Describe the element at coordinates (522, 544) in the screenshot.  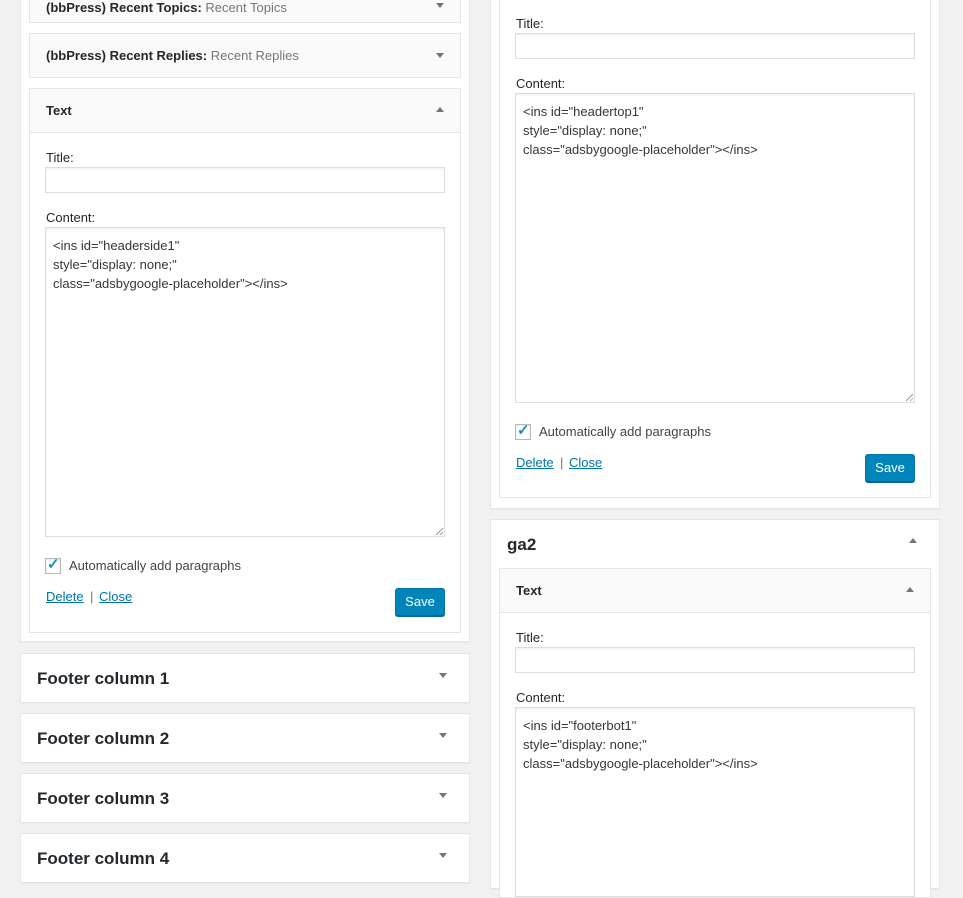
I see `sidebar-title: ga2` at that location.